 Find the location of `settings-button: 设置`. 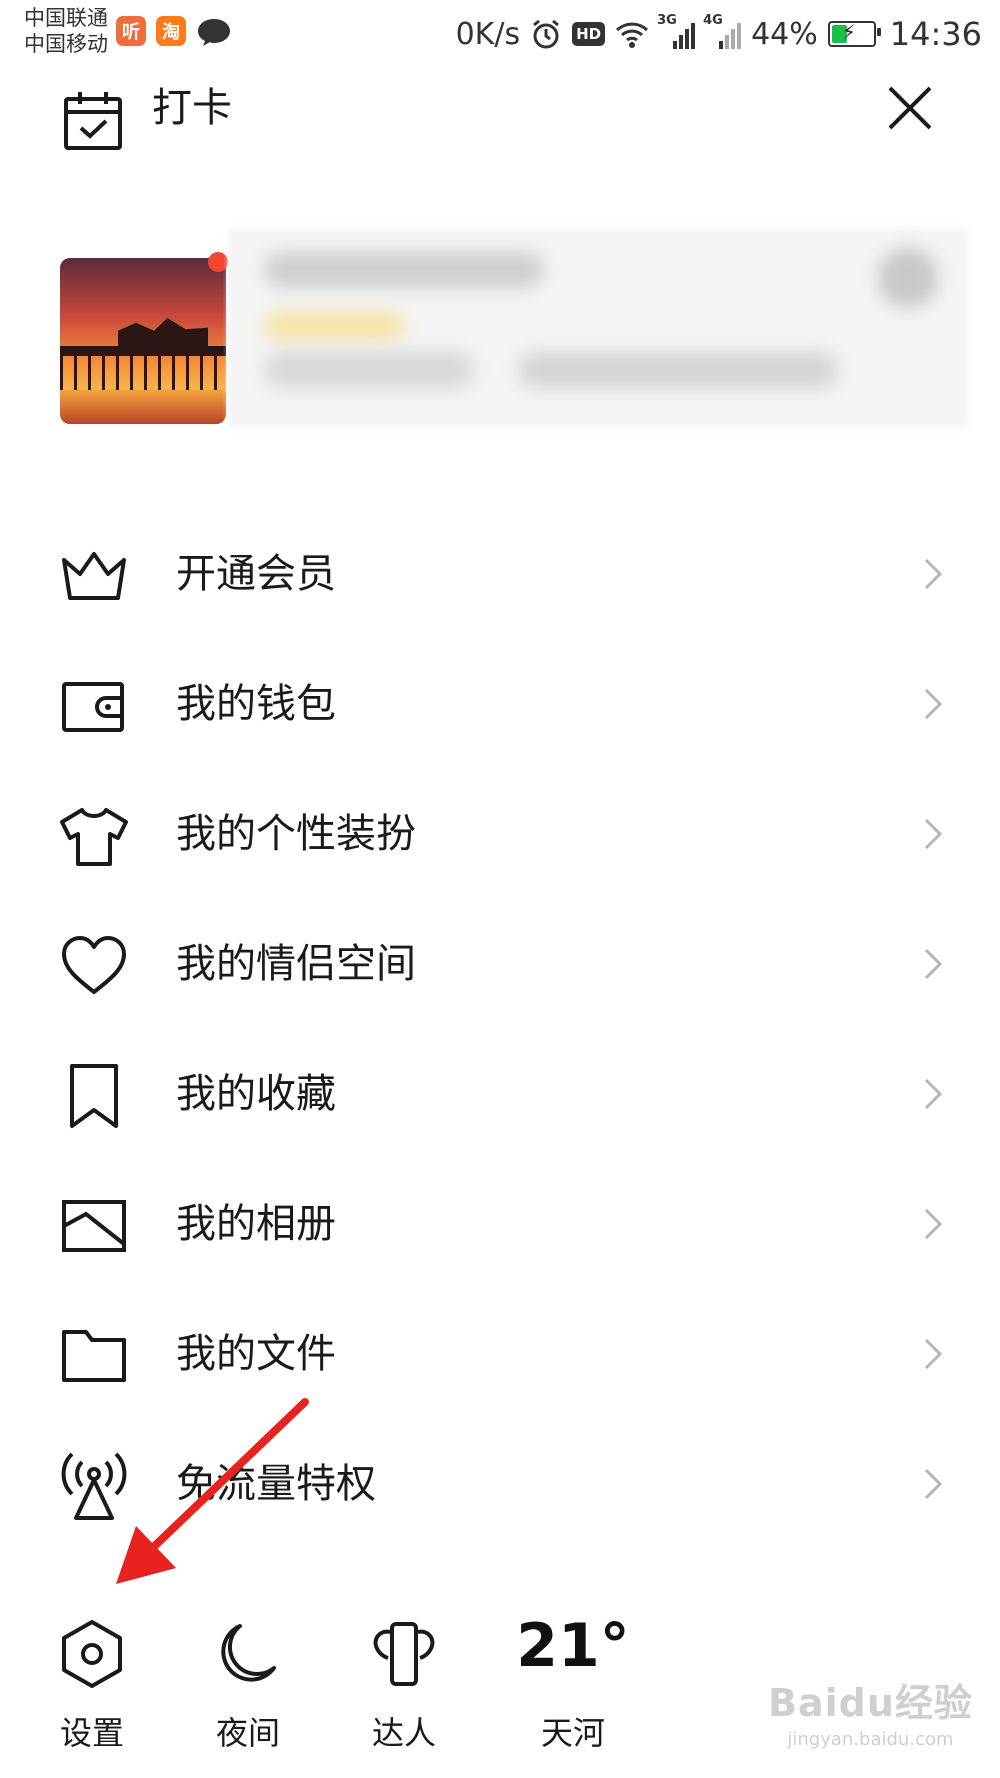

settings-button: 设置 is located at coordinates (92, 1684).